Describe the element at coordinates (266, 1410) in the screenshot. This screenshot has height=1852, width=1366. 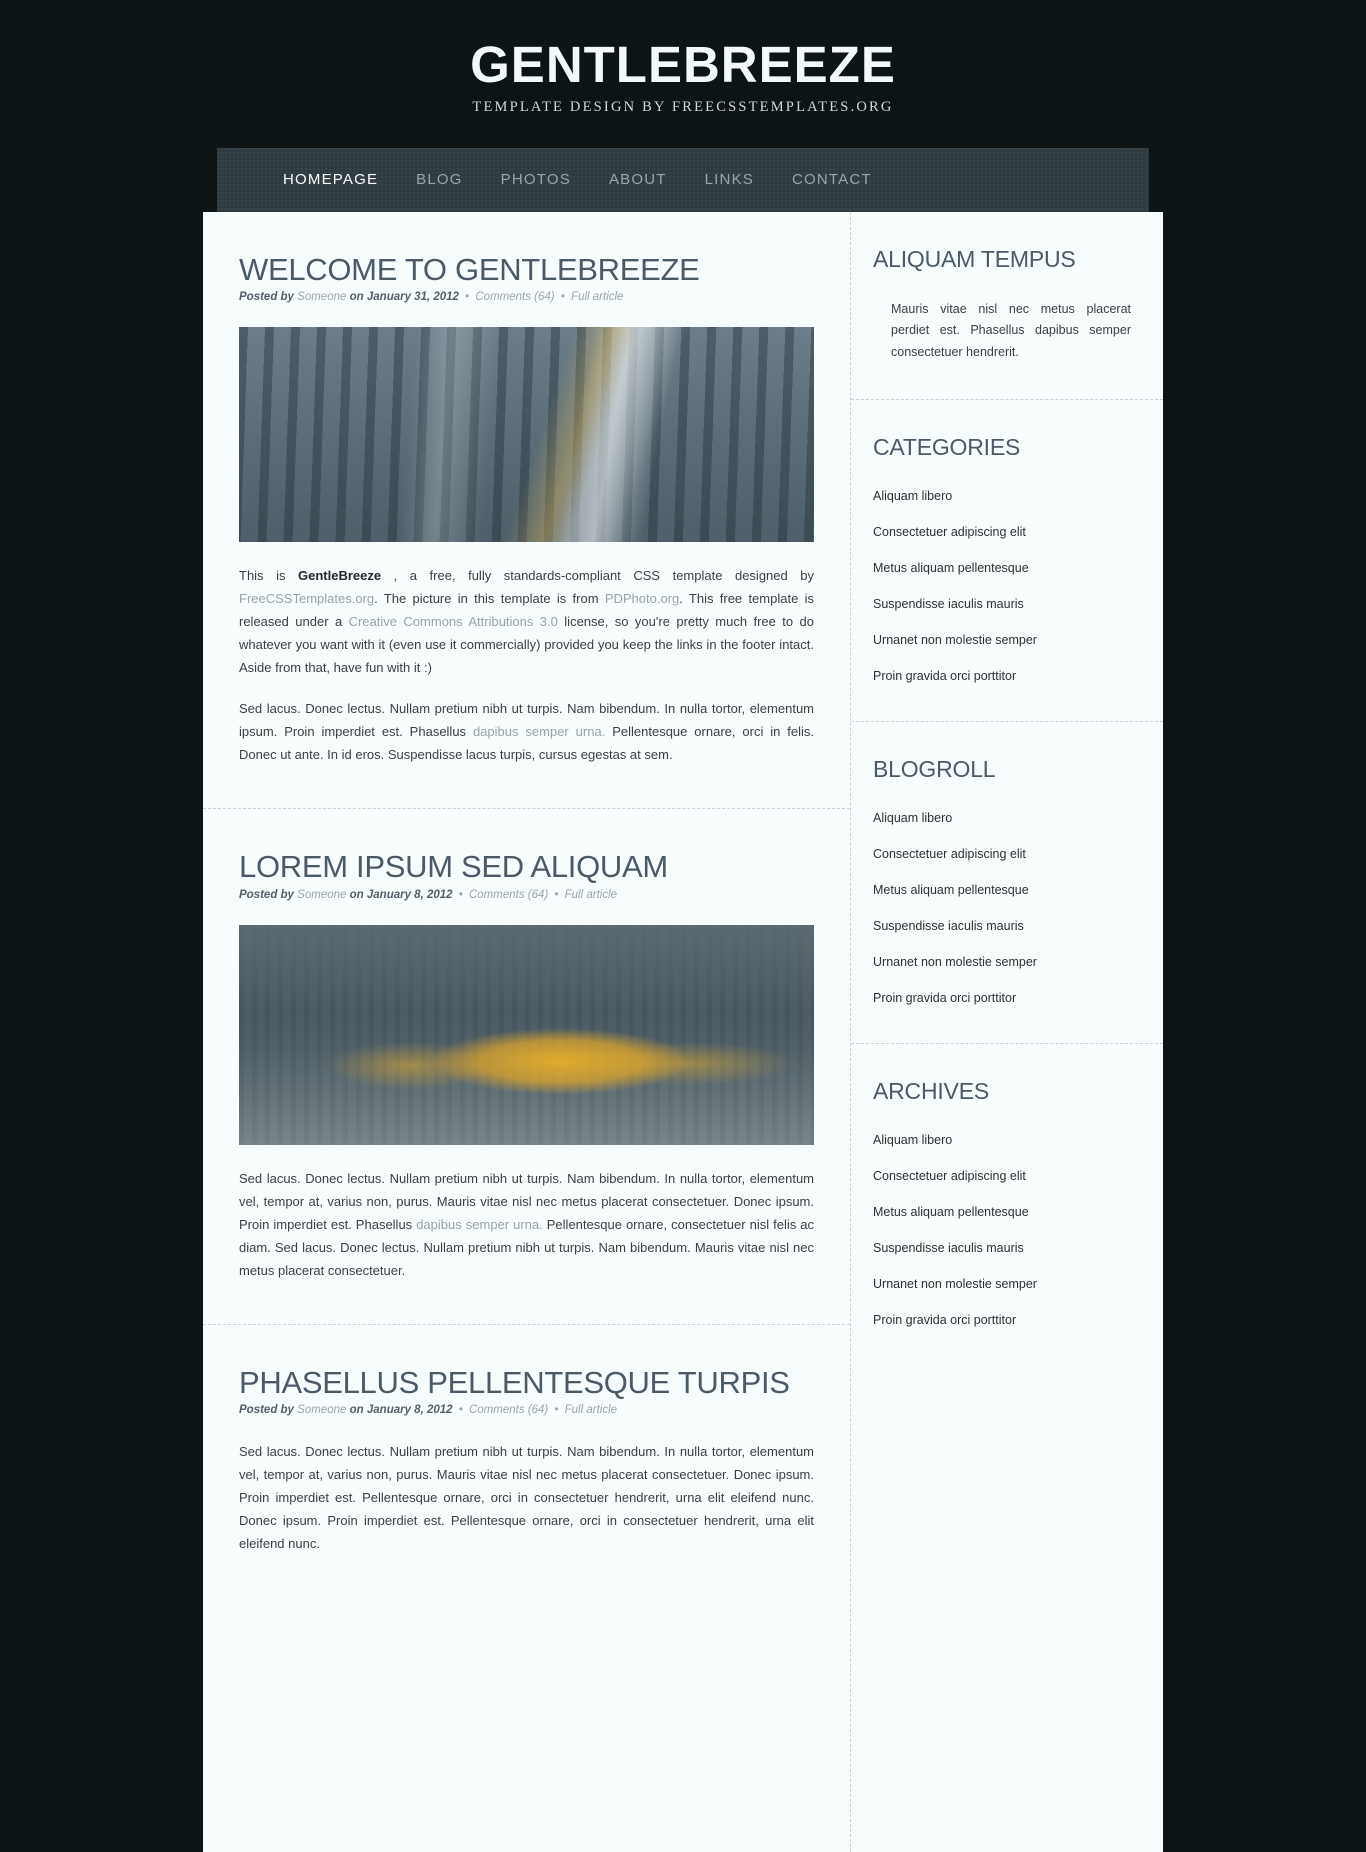
I see `posted-by-label: Posted by` at that location.